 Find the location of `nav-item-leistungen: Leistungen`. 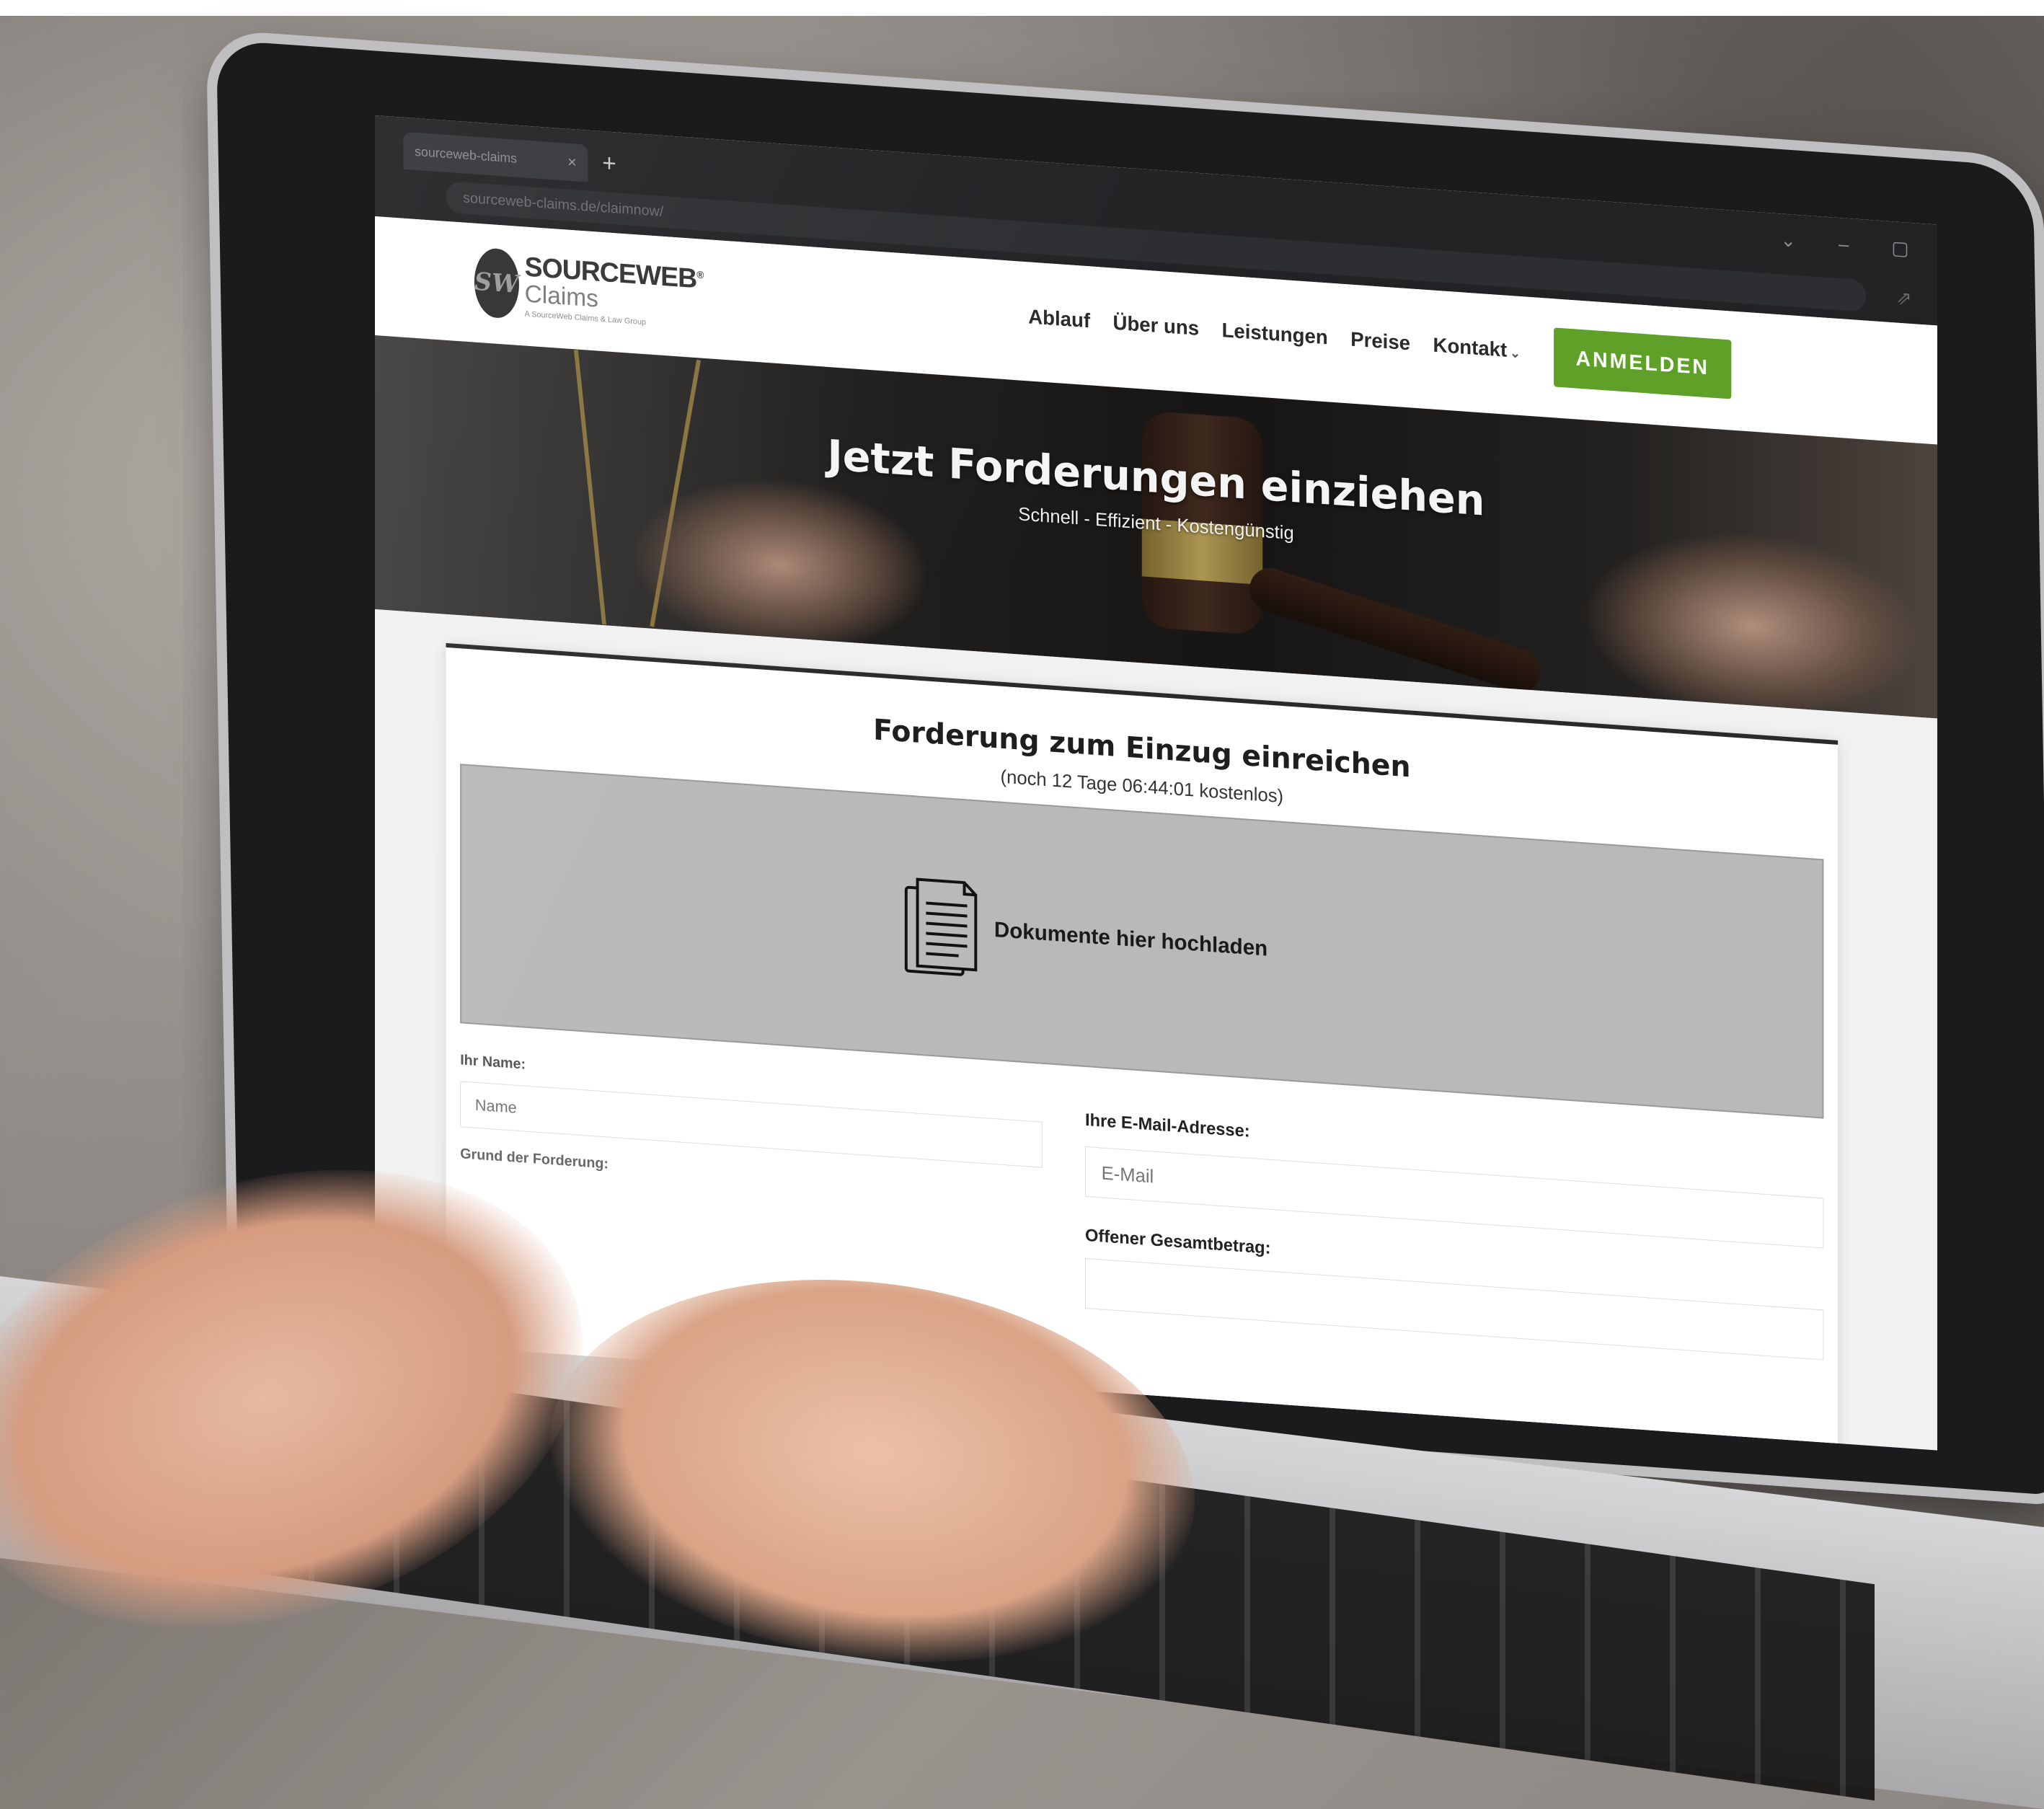

nav-item-leistungen: Leistungen is located at coordinates (1275, 334).